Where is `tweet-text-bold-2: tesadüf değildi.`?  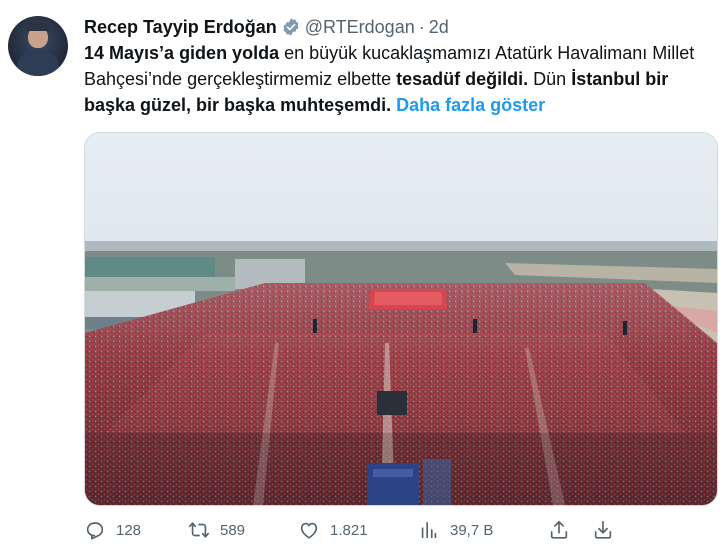 tweet-text-bold-2: tesadüf değildi. is located at coordinates (462, 79).